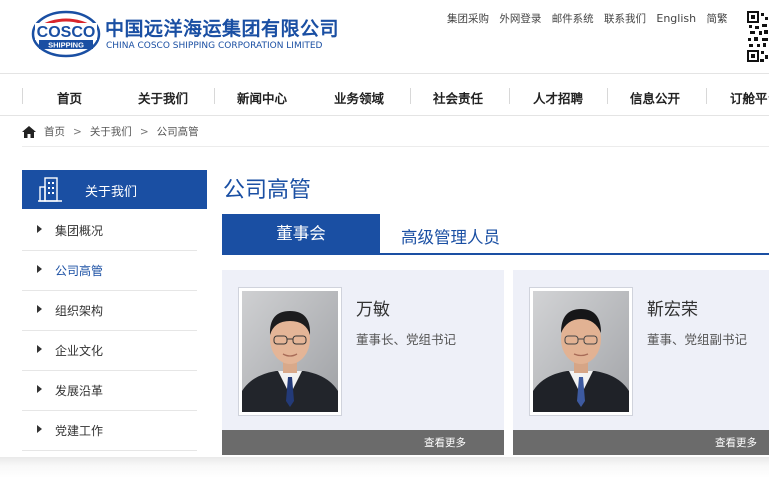 The width and height of the screenshot is (769, 478). Describe the element at coordinates (109, 230) in the screenshot. I see `sidebar-item-overview: 集团概况` at that location.